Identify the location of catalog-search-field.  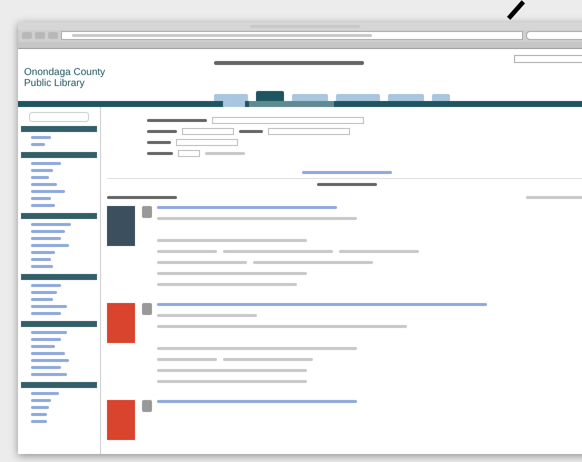
(548, 59).